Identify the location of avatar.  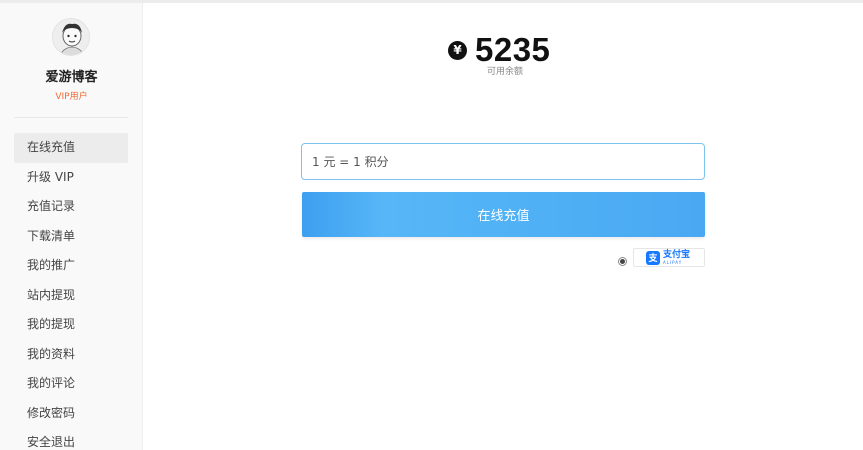
(71, 37).